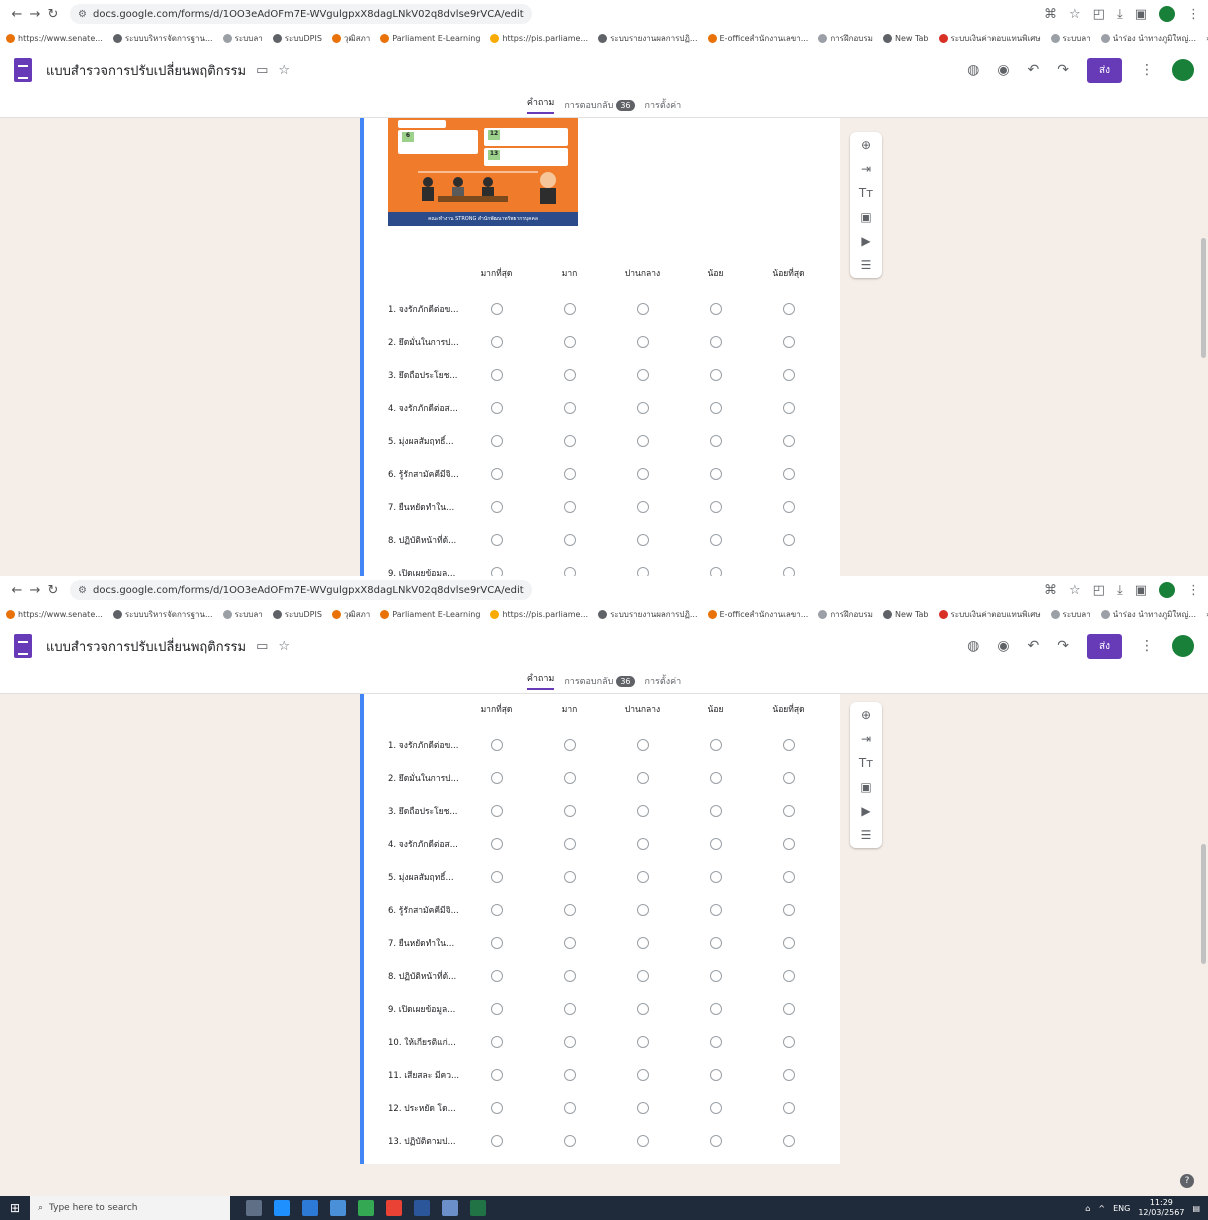  Describe the element at coordinates (905, 614) in the screenshot. I see `bookmark-item: New Tab` at that location.